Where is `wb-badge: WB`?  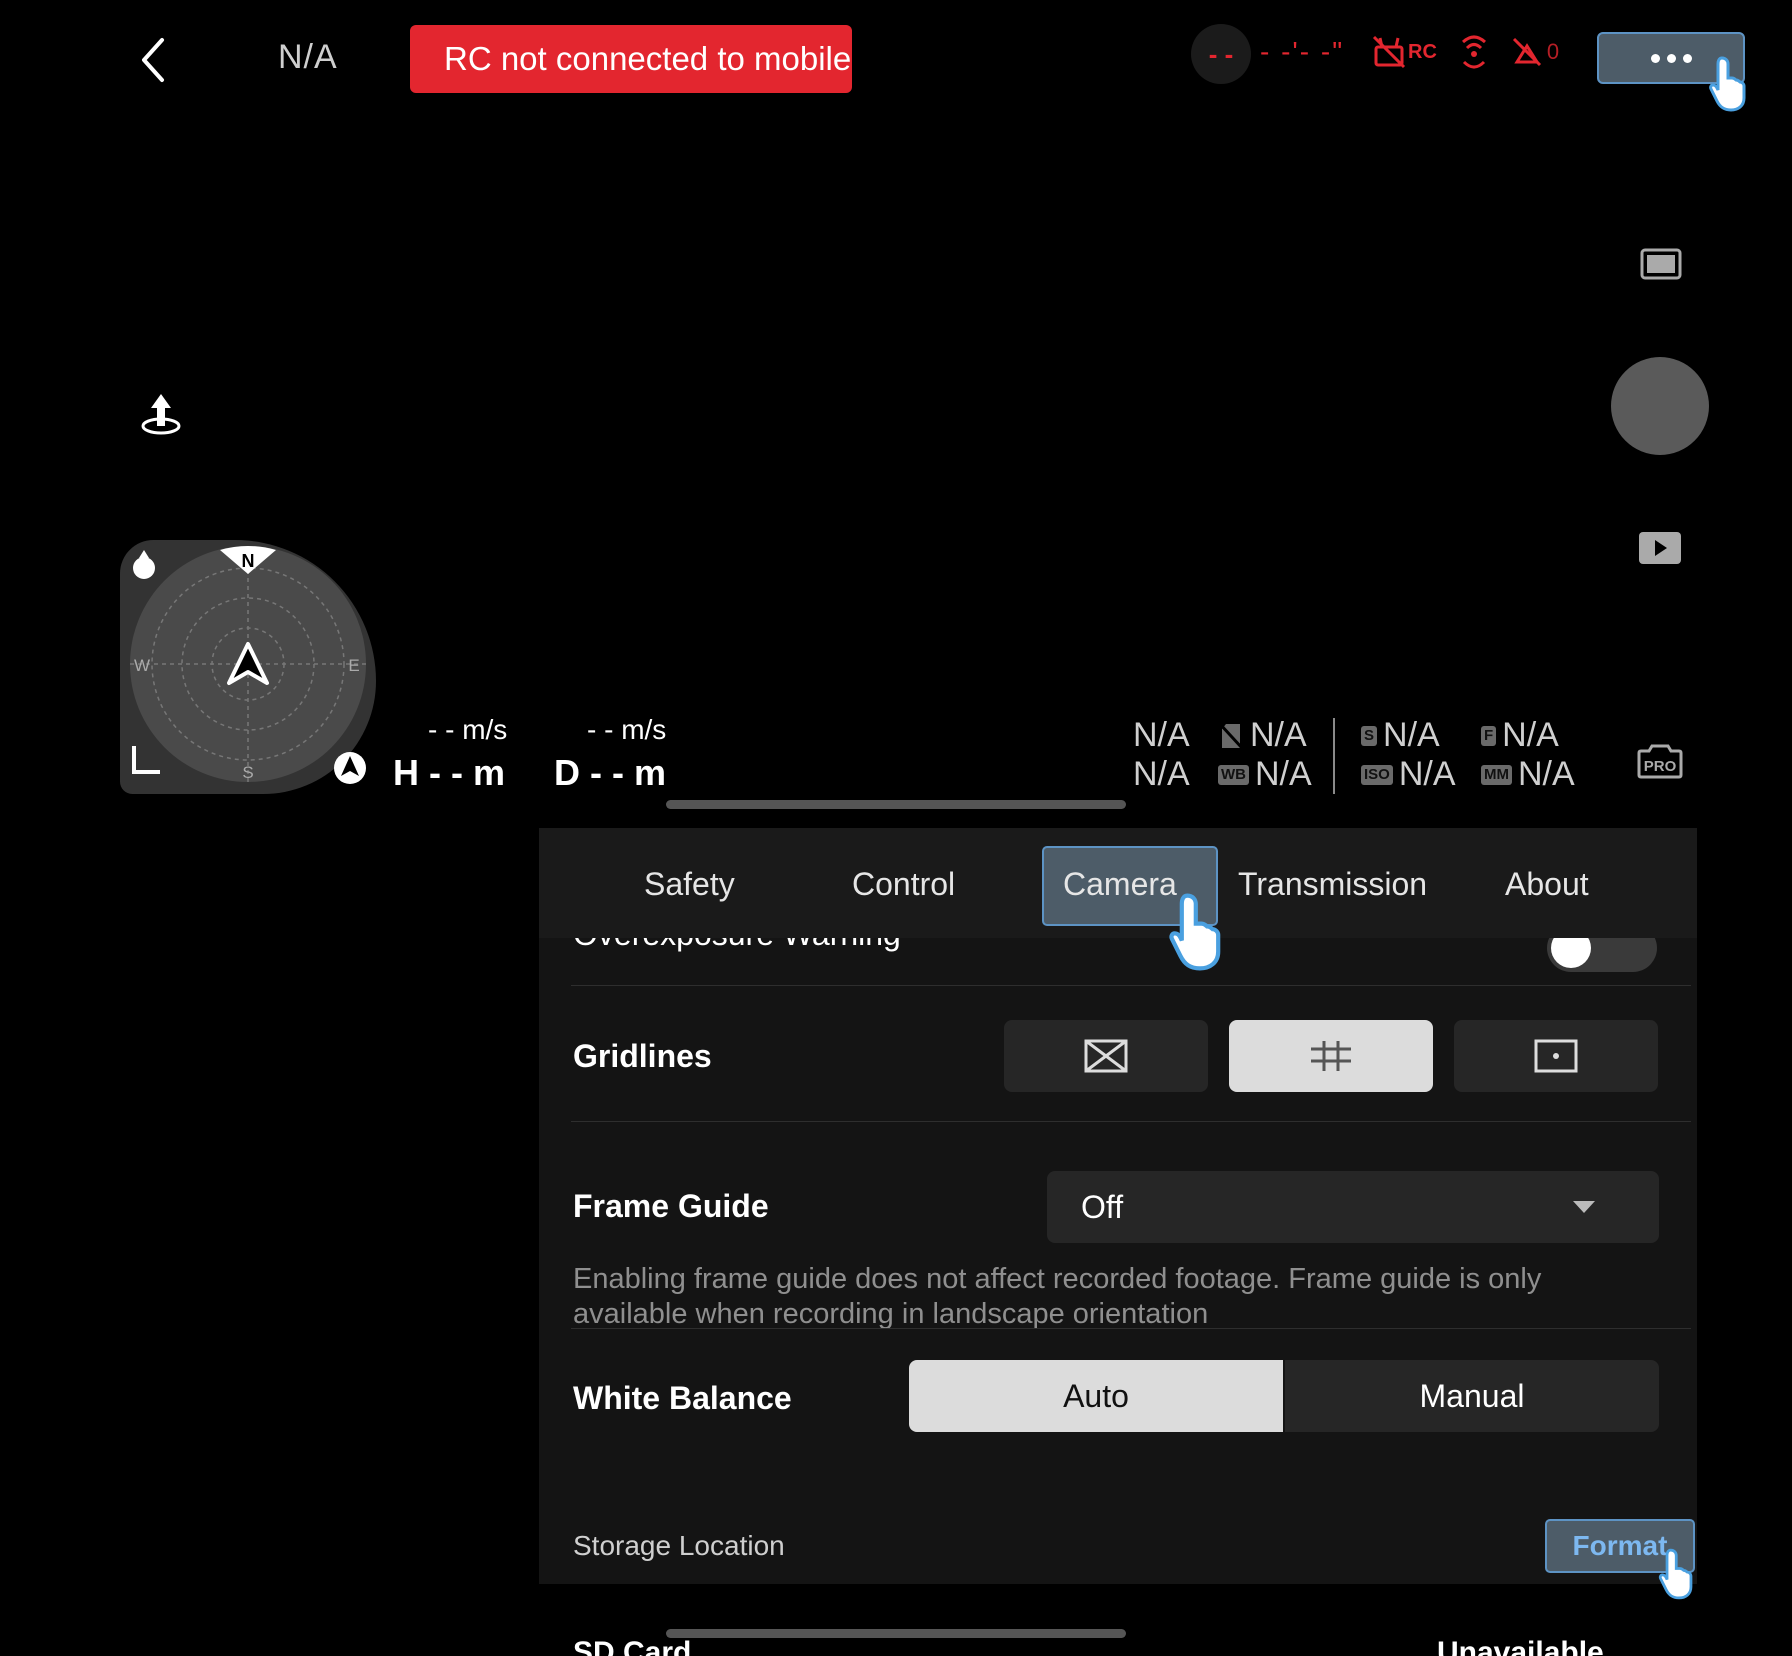 wb-badge: WB is located at coordinates (1233, 774).